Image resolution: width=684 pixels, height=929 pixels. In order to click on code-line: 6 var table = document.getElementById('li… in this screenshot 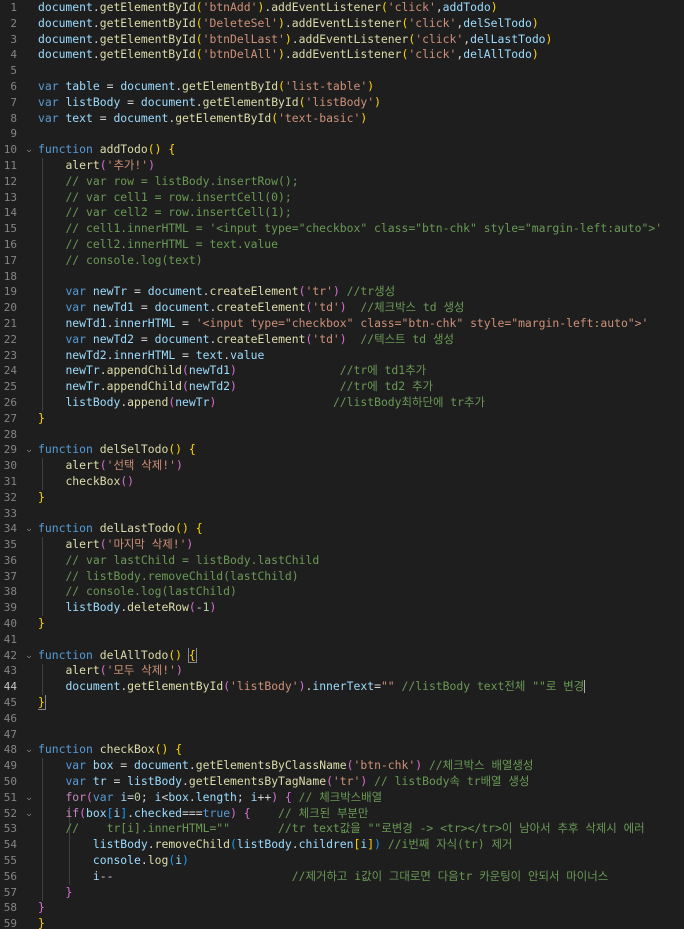, I will do `click(342, 87)`.